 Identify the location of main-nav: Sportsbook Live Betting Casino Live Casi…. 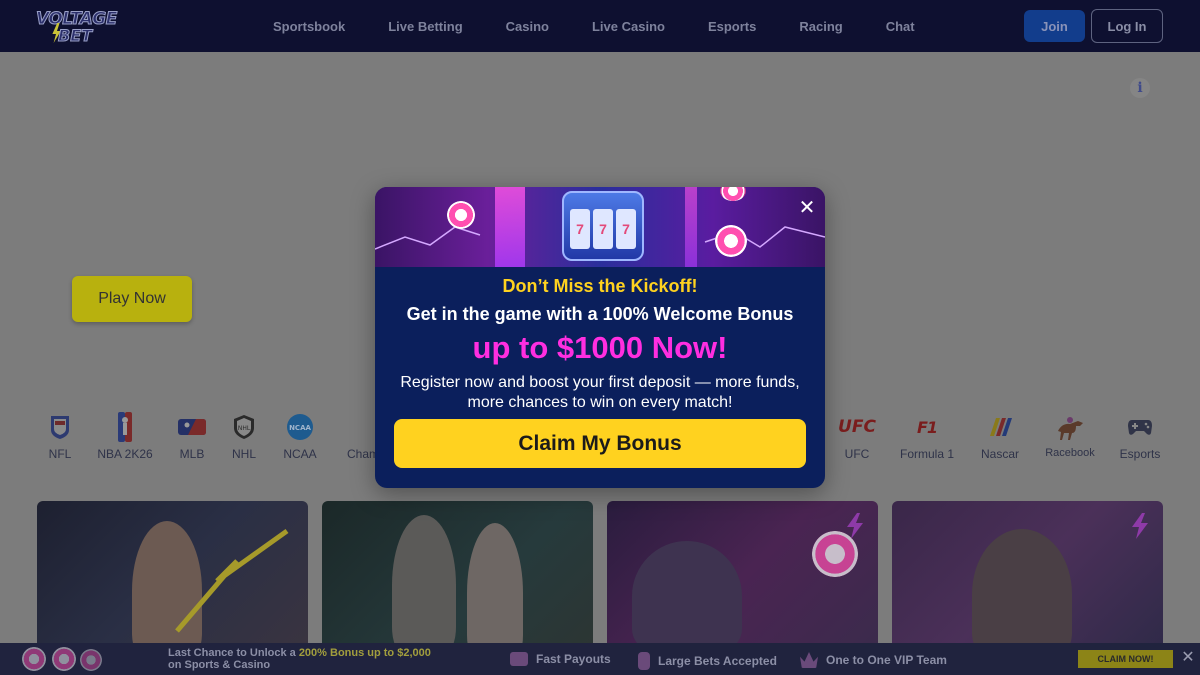
(615, 26).